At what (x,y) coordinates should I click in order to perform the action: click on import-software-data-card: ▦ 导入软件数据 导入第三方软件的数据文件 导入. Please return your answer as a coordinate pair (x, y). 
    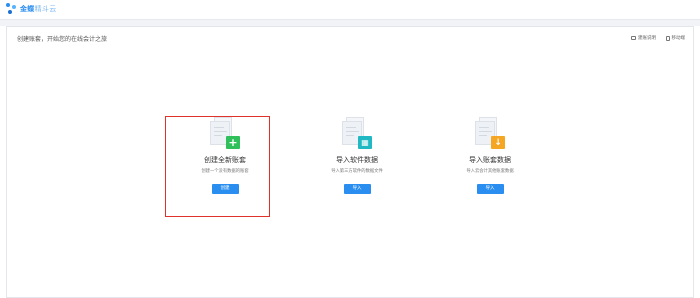
    Looking at the image, I should click on (357, 167).